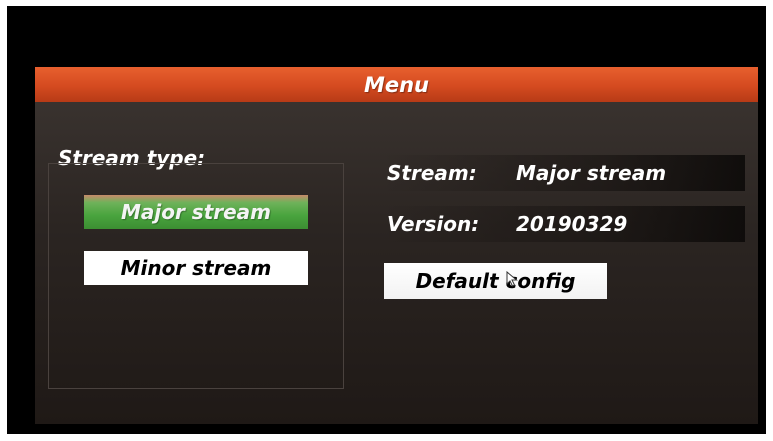 The width and height of the screenshot is (773, 441). I want to click on version-info-row: Version: 20190329, so click(564, 224).